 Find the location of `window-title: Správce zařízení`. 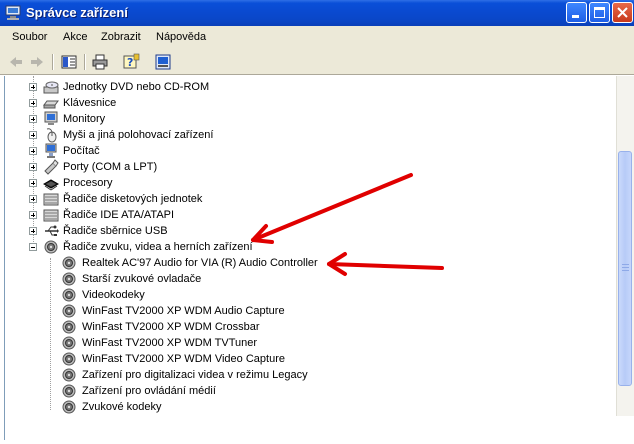

window-title: Správce zařízení is located at coordinates (77, 12).